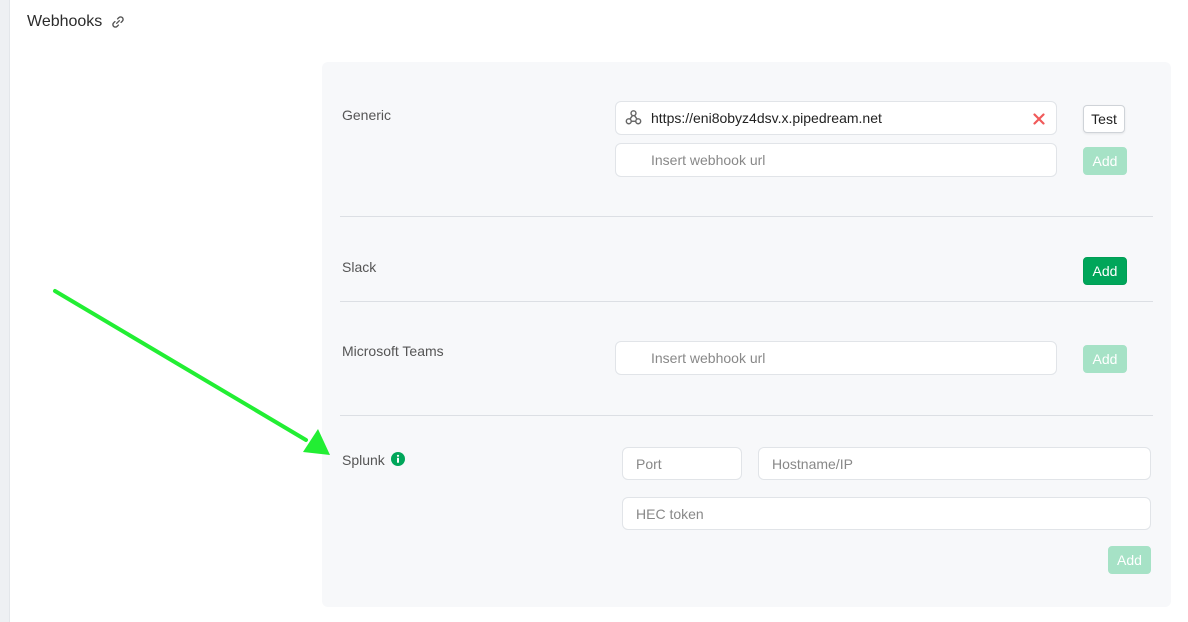 This screenshot has width=1188, height=622. What do you see at coordinates (812, 463) in the screenshot?
I see `splunk-hostname-placeholder: Hostname/IP` at bounding box center [812, 463].